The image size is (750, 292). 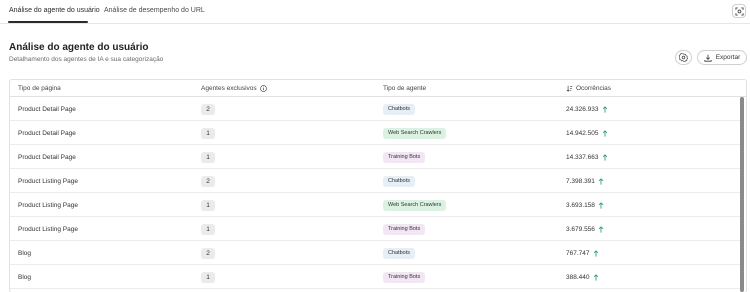 I want to click on occurrences-cell: 3.679.556, so click(x=585, y=229).